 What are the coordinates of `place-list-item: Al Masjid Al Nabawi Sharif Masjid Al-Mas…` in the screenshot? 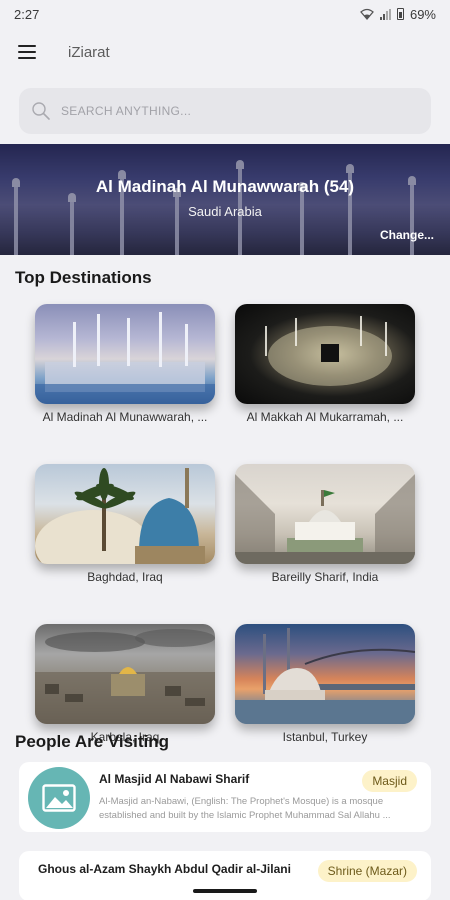 It's located at (225, 797).